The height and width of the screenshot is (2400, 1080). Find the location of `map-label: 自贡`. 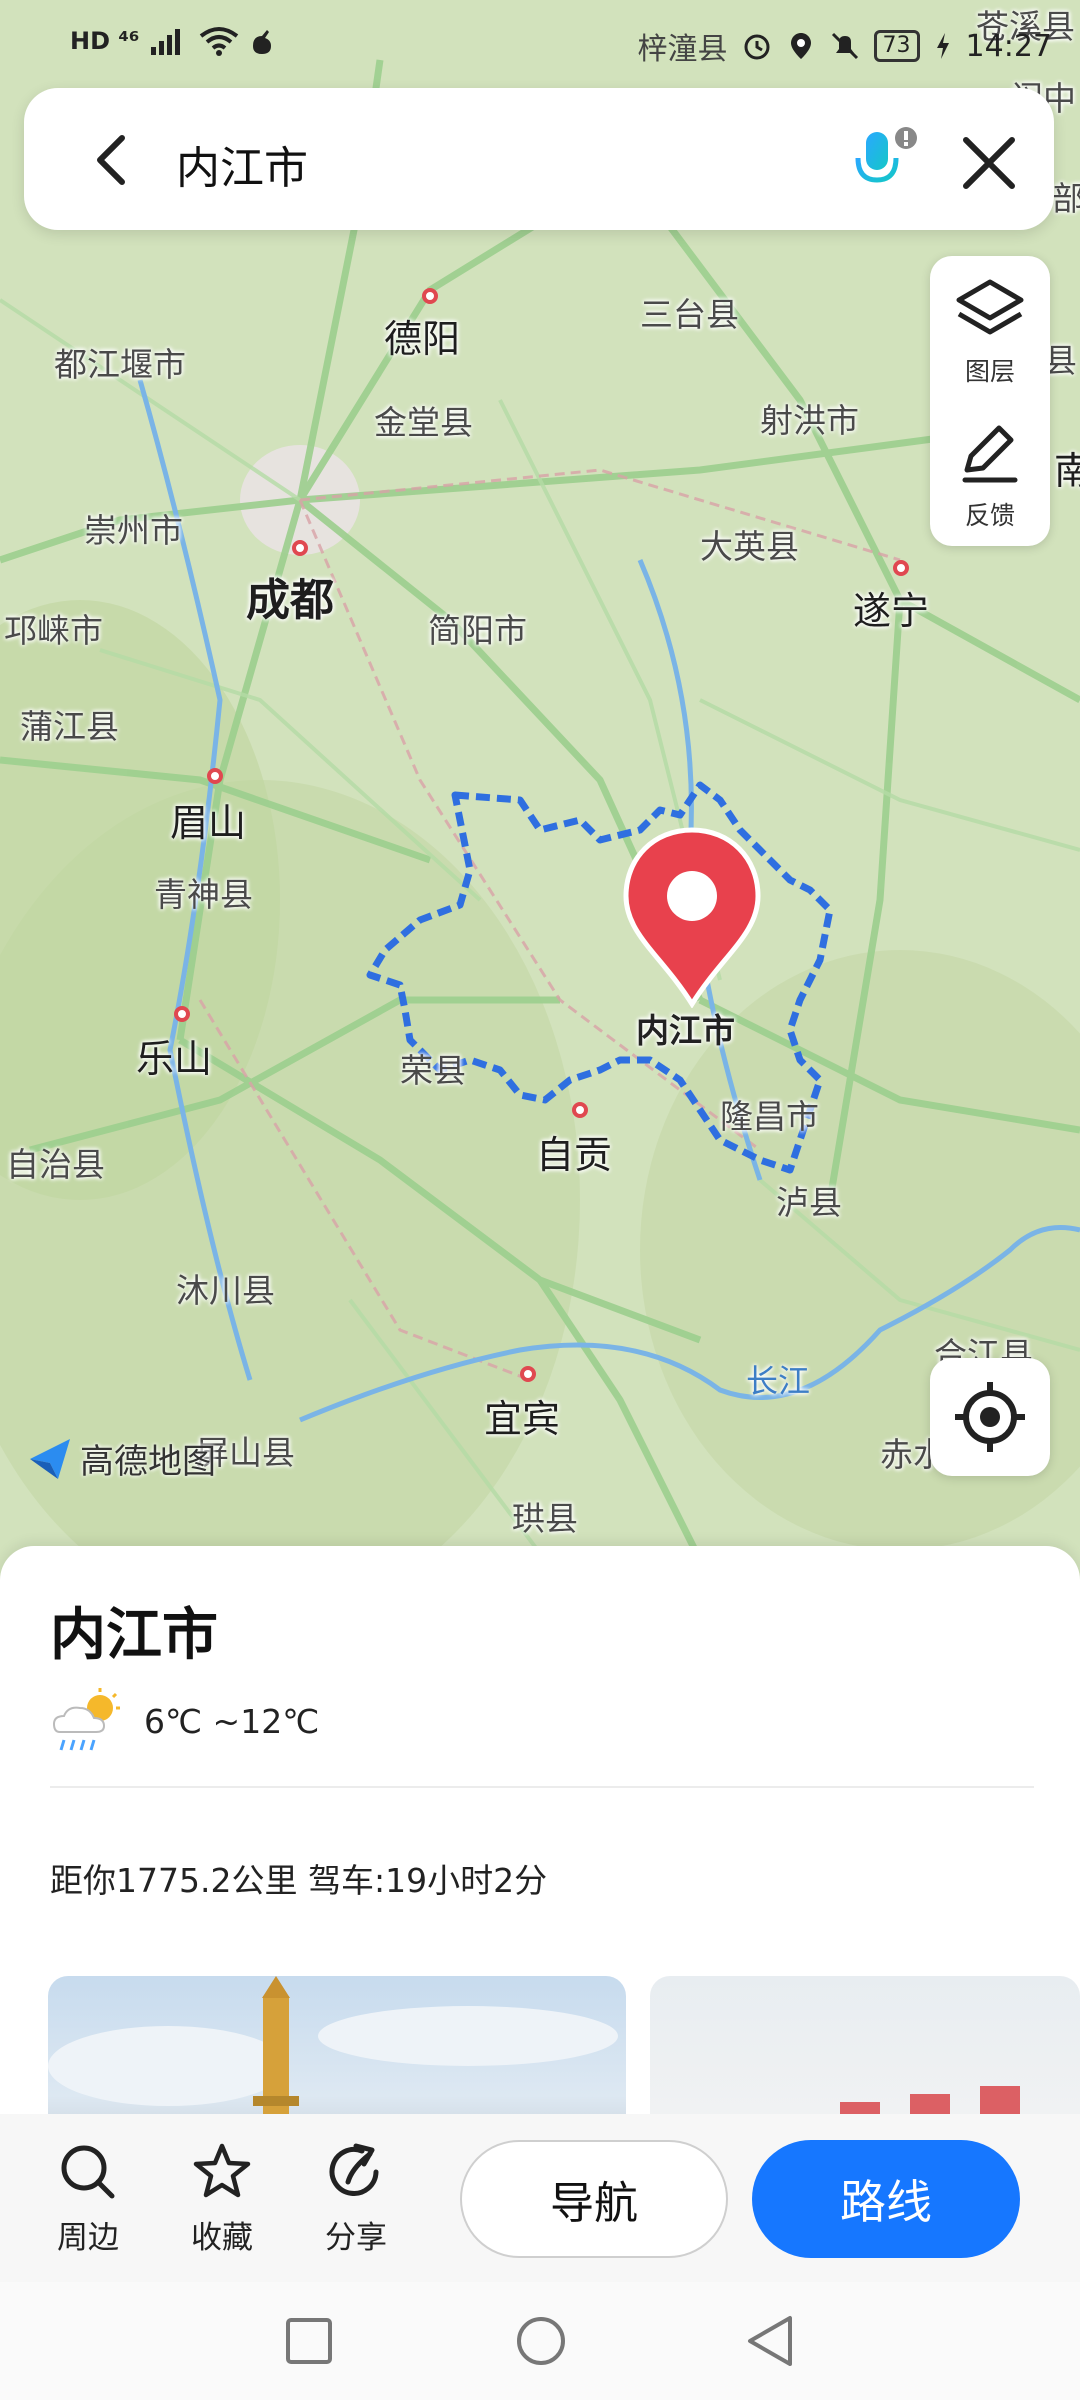

map-label: 自贡 is located at coordinates (574, 1151).